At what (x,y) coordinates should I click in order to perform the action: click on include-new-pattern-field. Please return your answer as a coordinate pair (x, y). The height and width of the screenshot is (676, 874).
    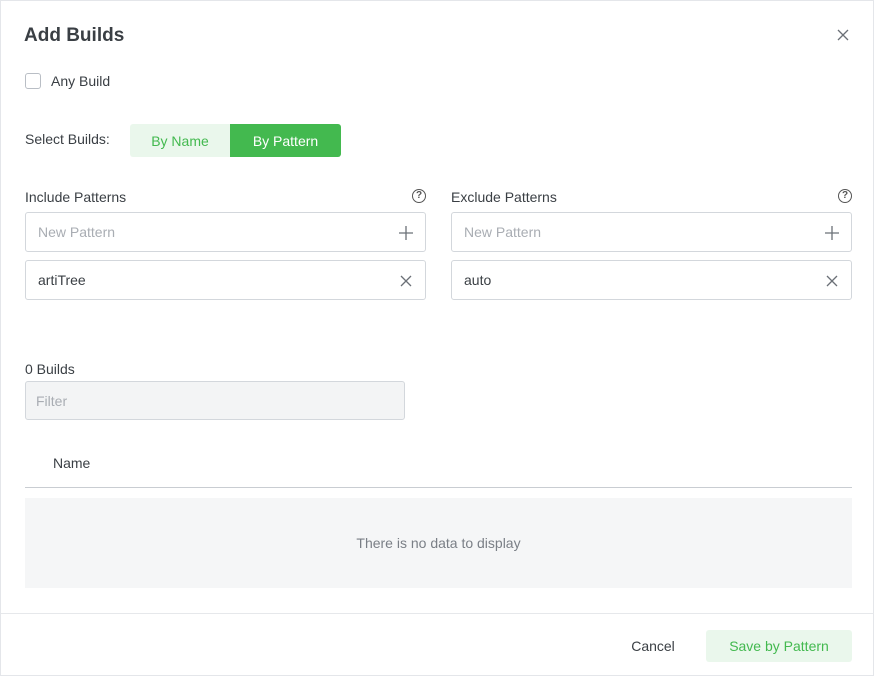
    Looking at the image, I should click on (225, 232).